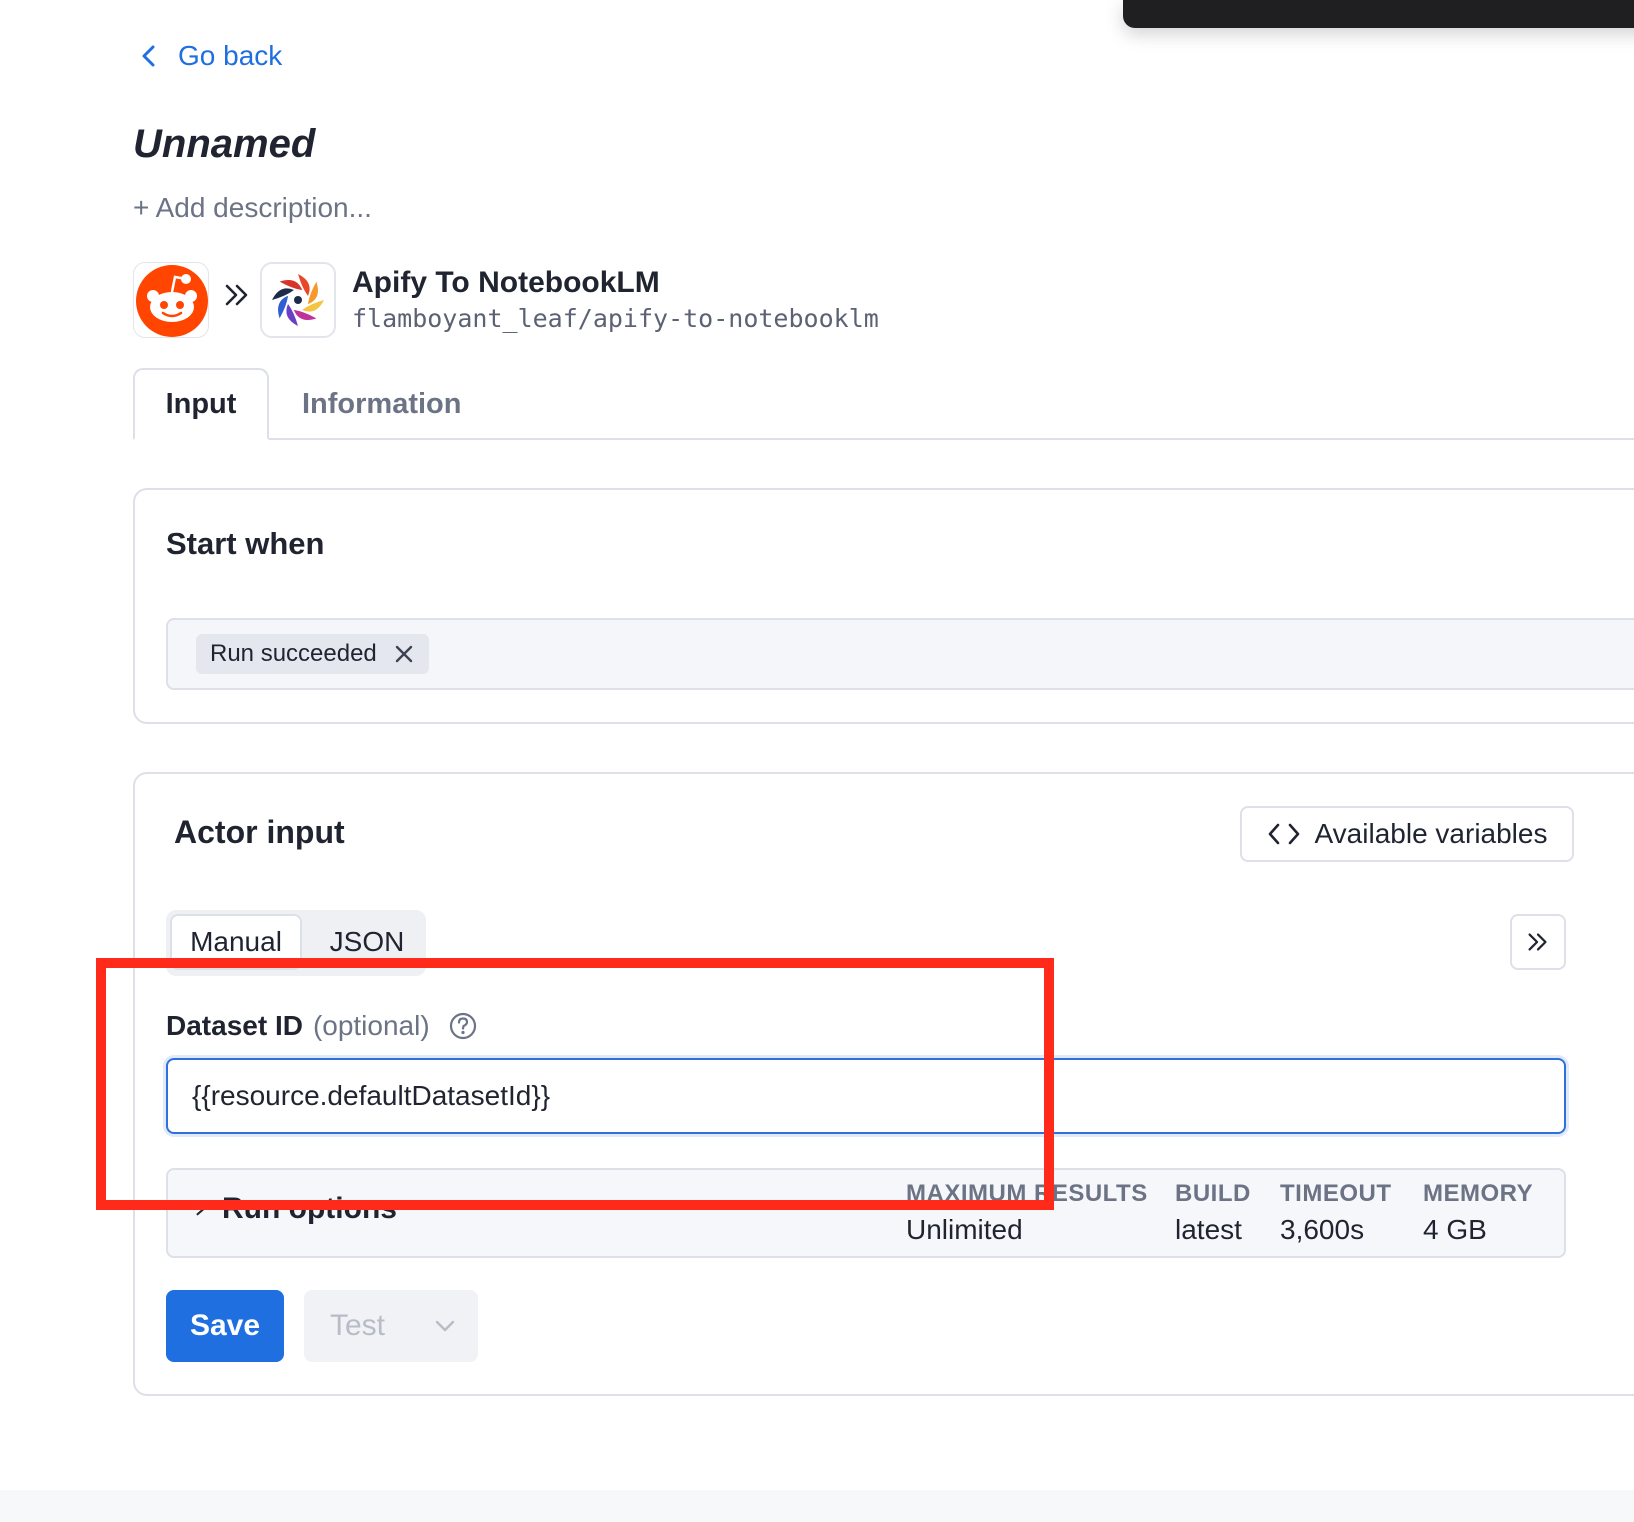 The width and height of the screenshot is (1634, 1522). I want to click on event-chip-run-succeeded: Run succeeded, so click(312, 654).